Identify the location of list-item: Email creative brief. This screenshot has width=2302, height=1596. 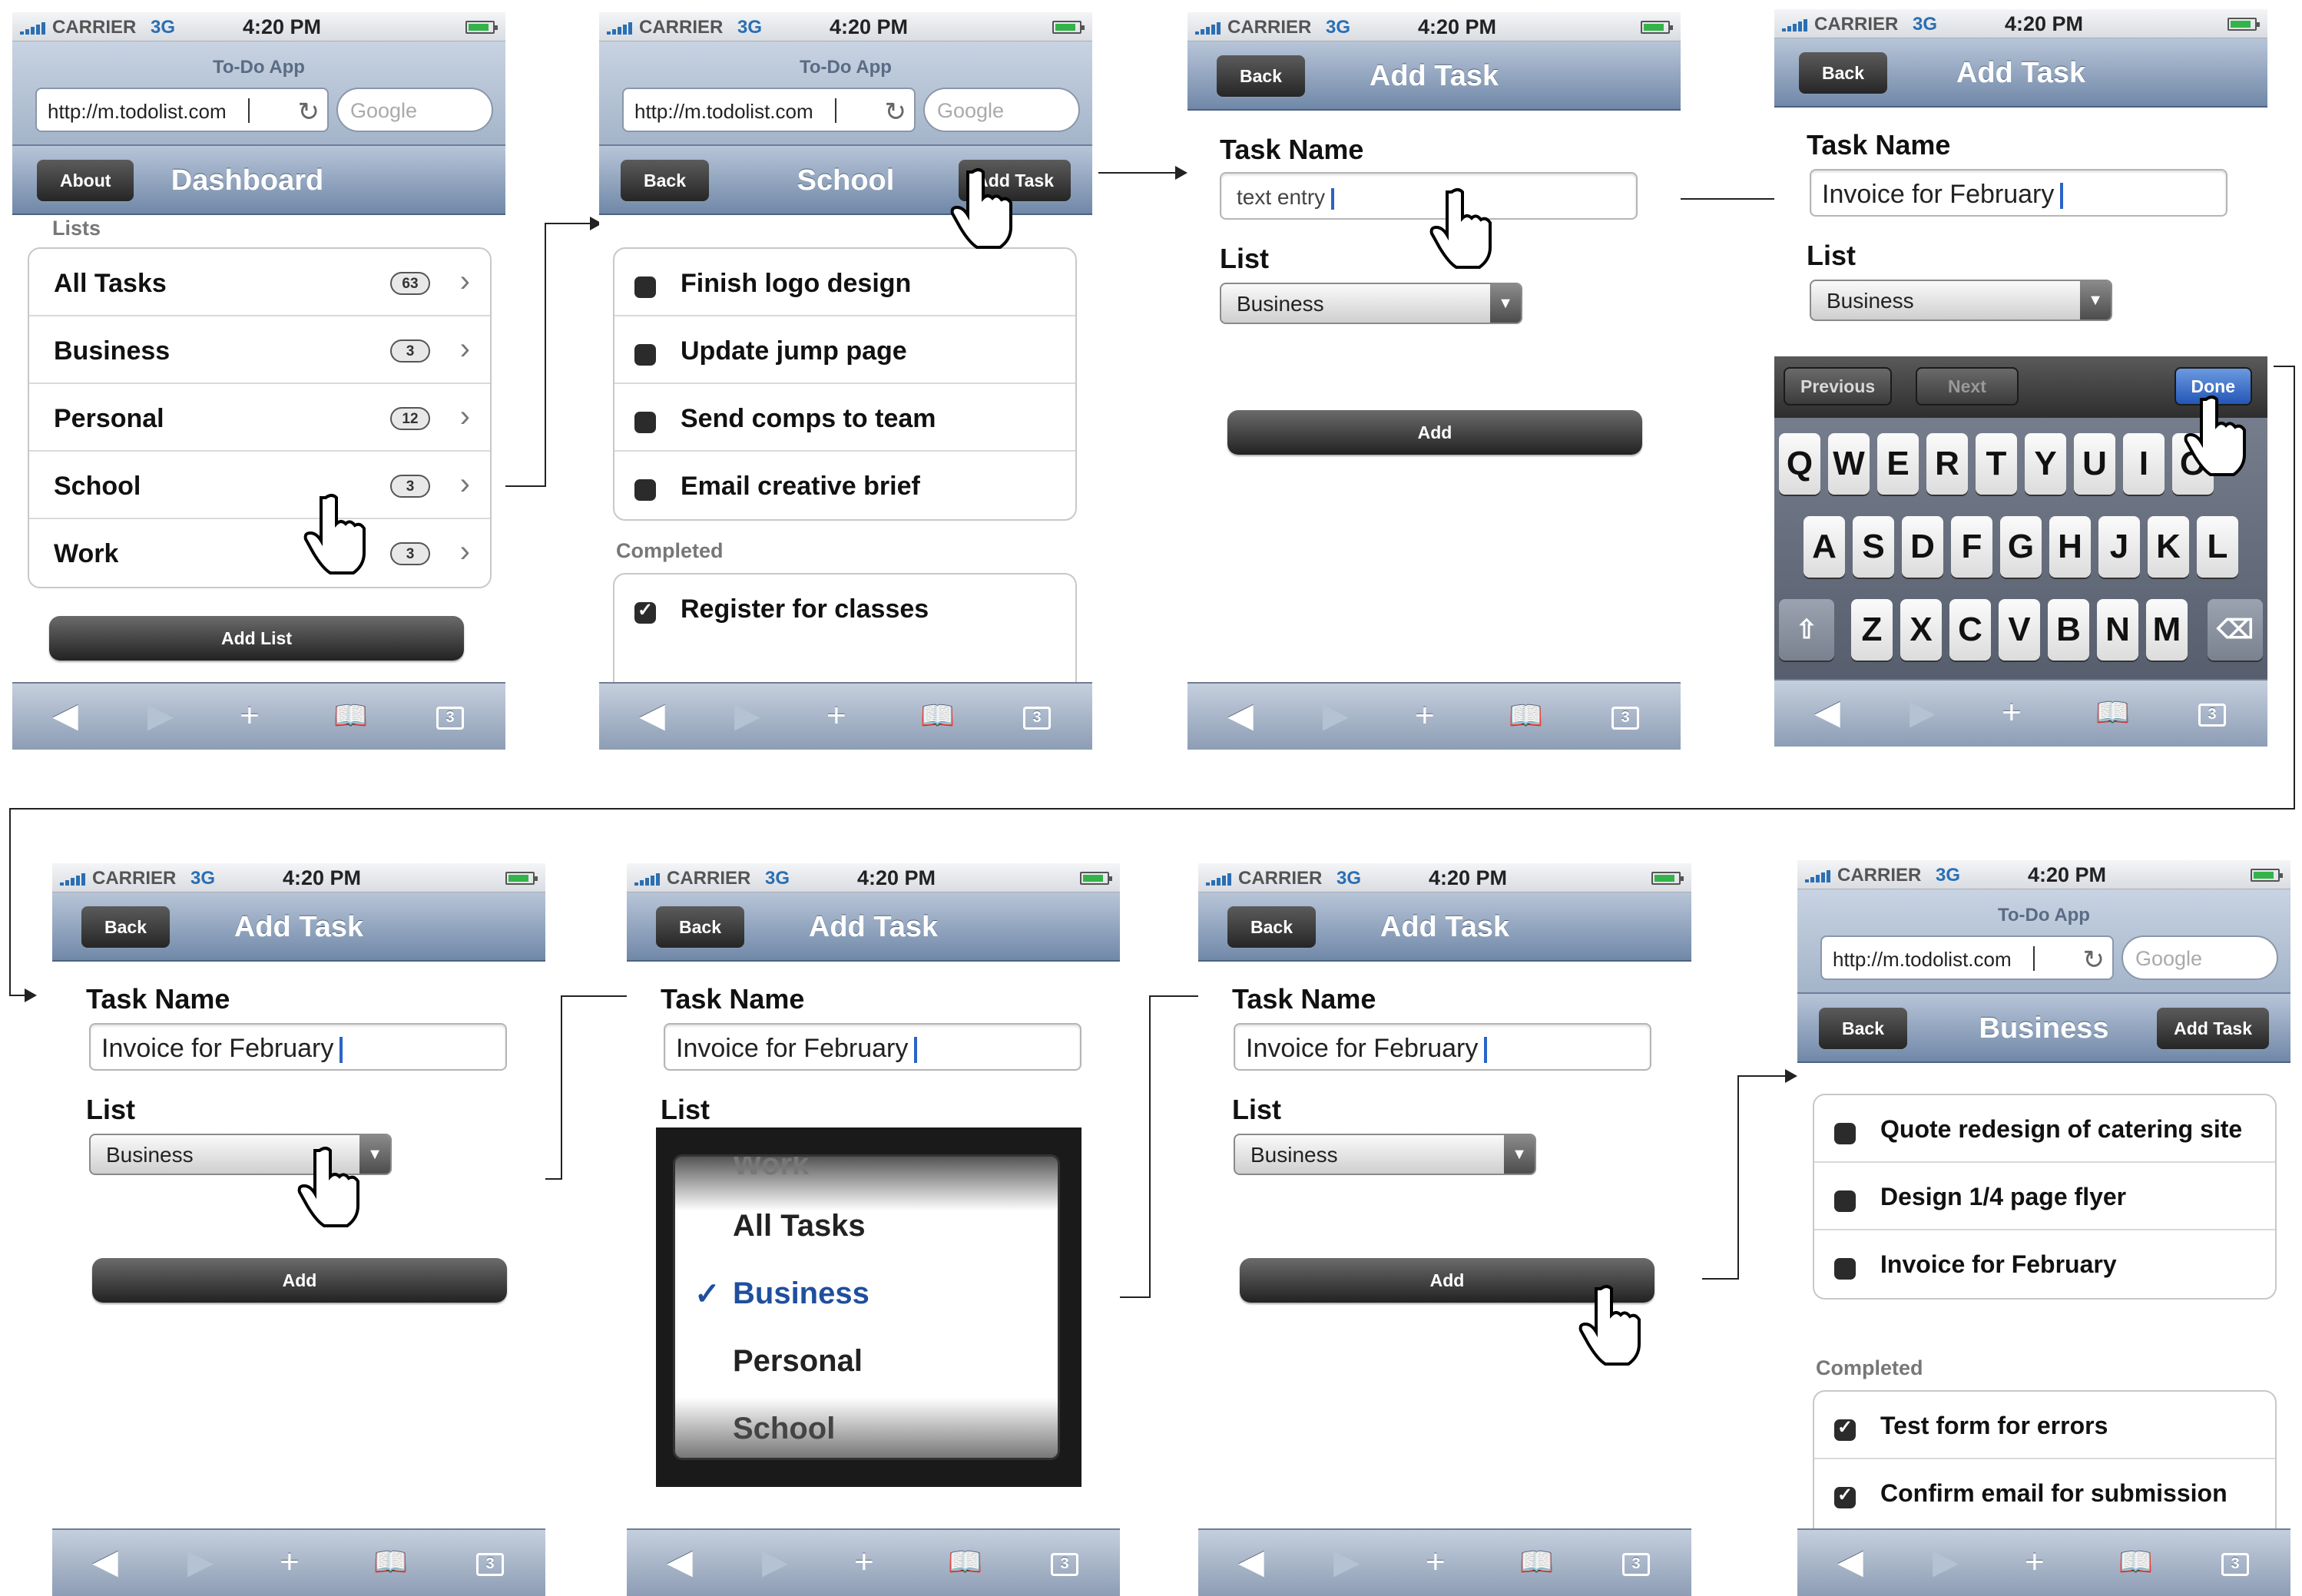
(844, 485).